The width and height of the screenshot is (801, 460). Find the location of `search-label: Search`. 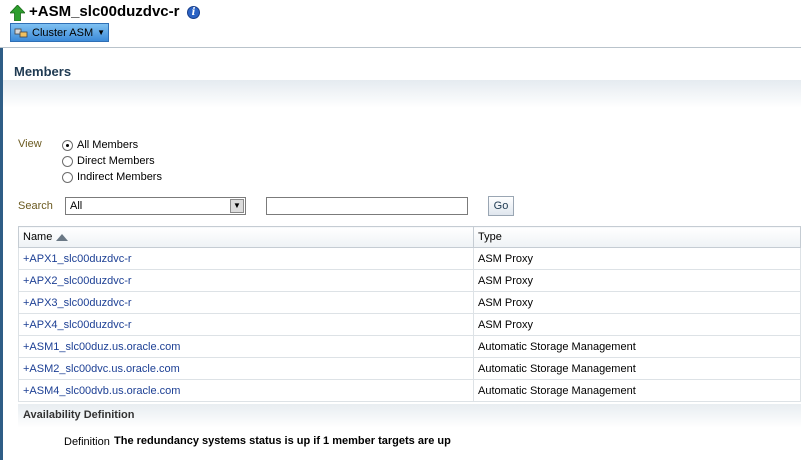

search-label: Search is located at coordinates (35, 206).